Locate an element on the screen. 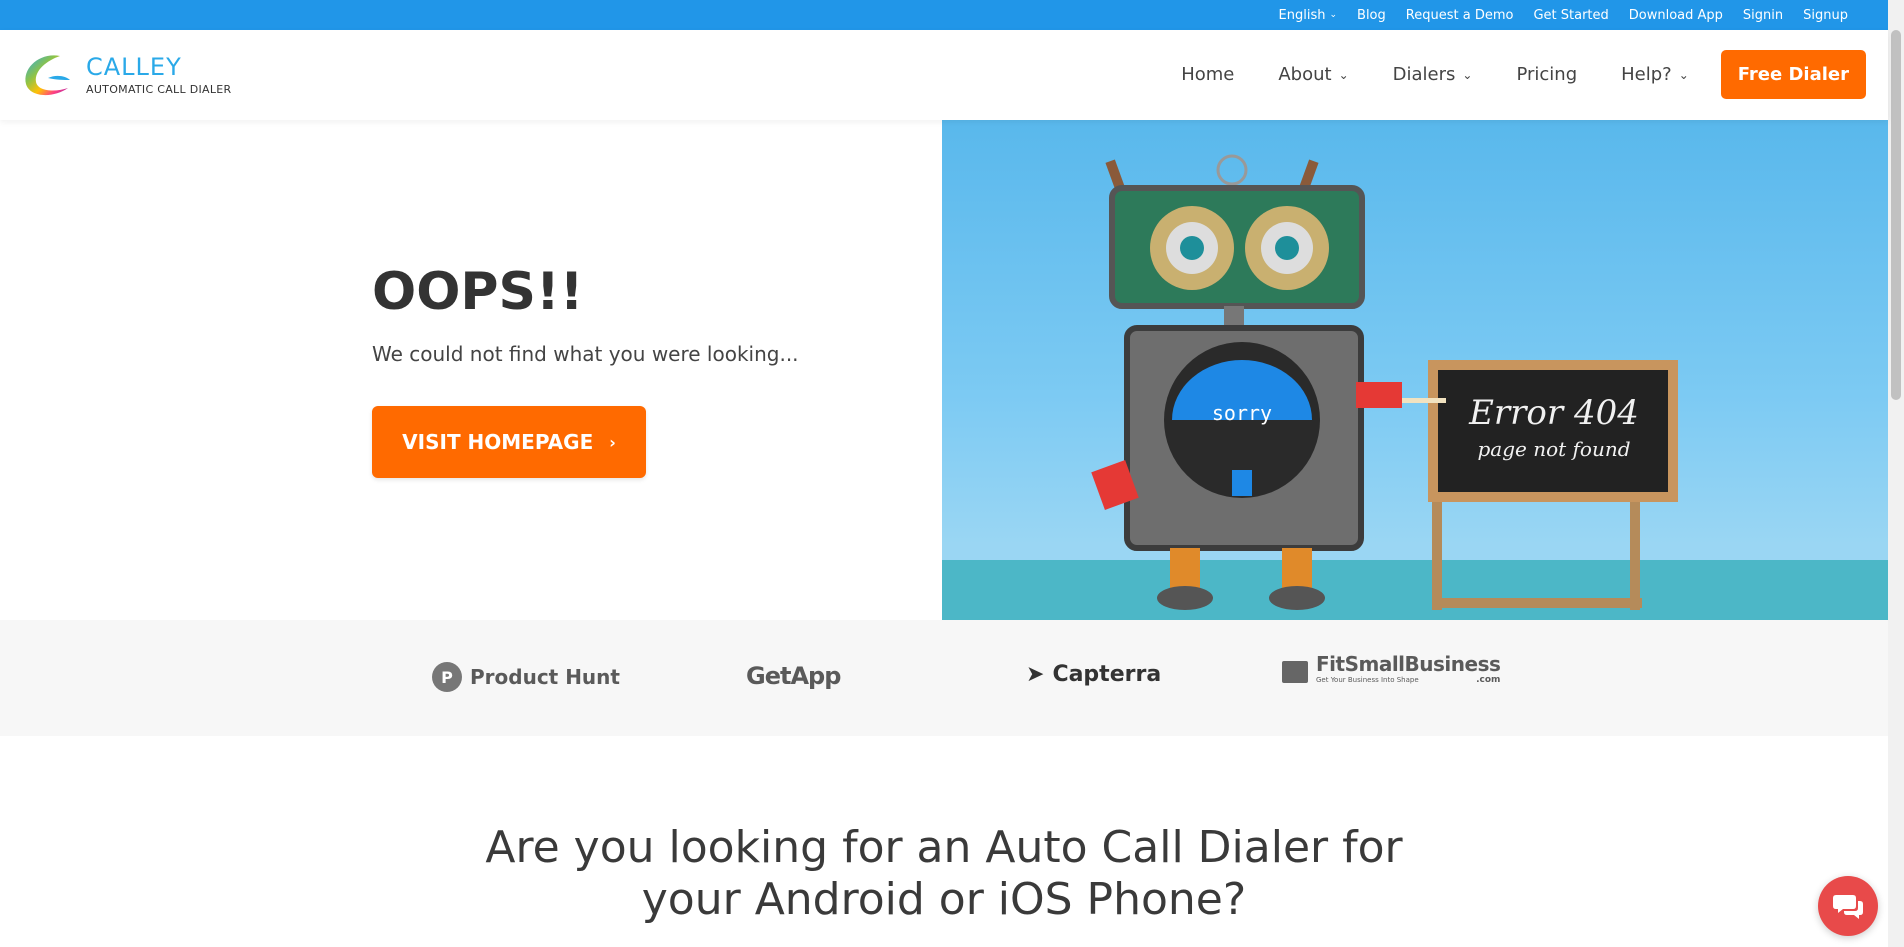 The height and width of the screenshot is (947, 1904). nav-about: About ⌄ is located at coordinates (1313, 74).